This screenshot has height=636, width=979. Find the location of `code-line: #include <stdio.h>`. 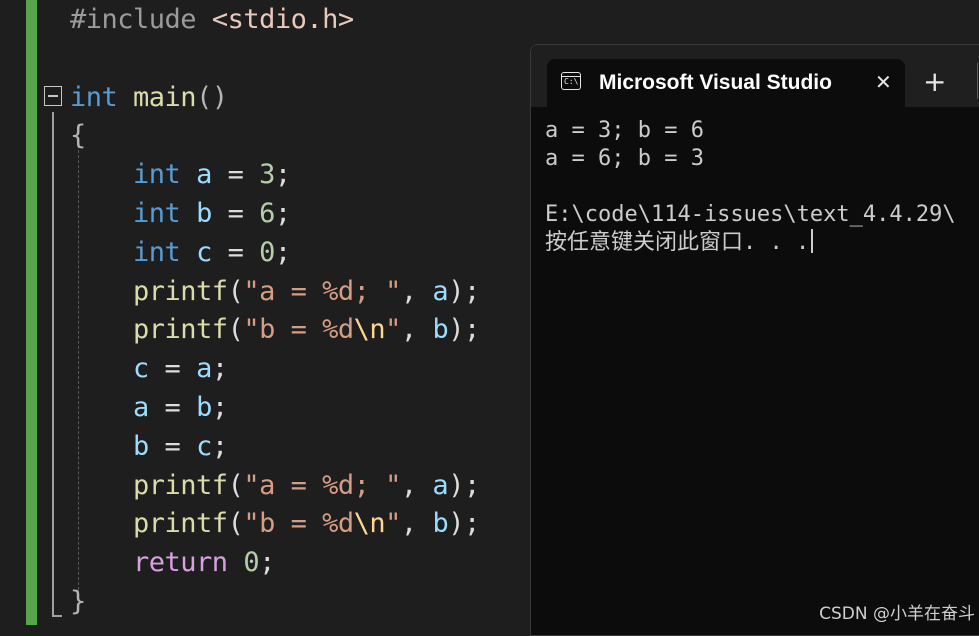

code-line: #include <stdio.h> is located at coordinates (212, 20).